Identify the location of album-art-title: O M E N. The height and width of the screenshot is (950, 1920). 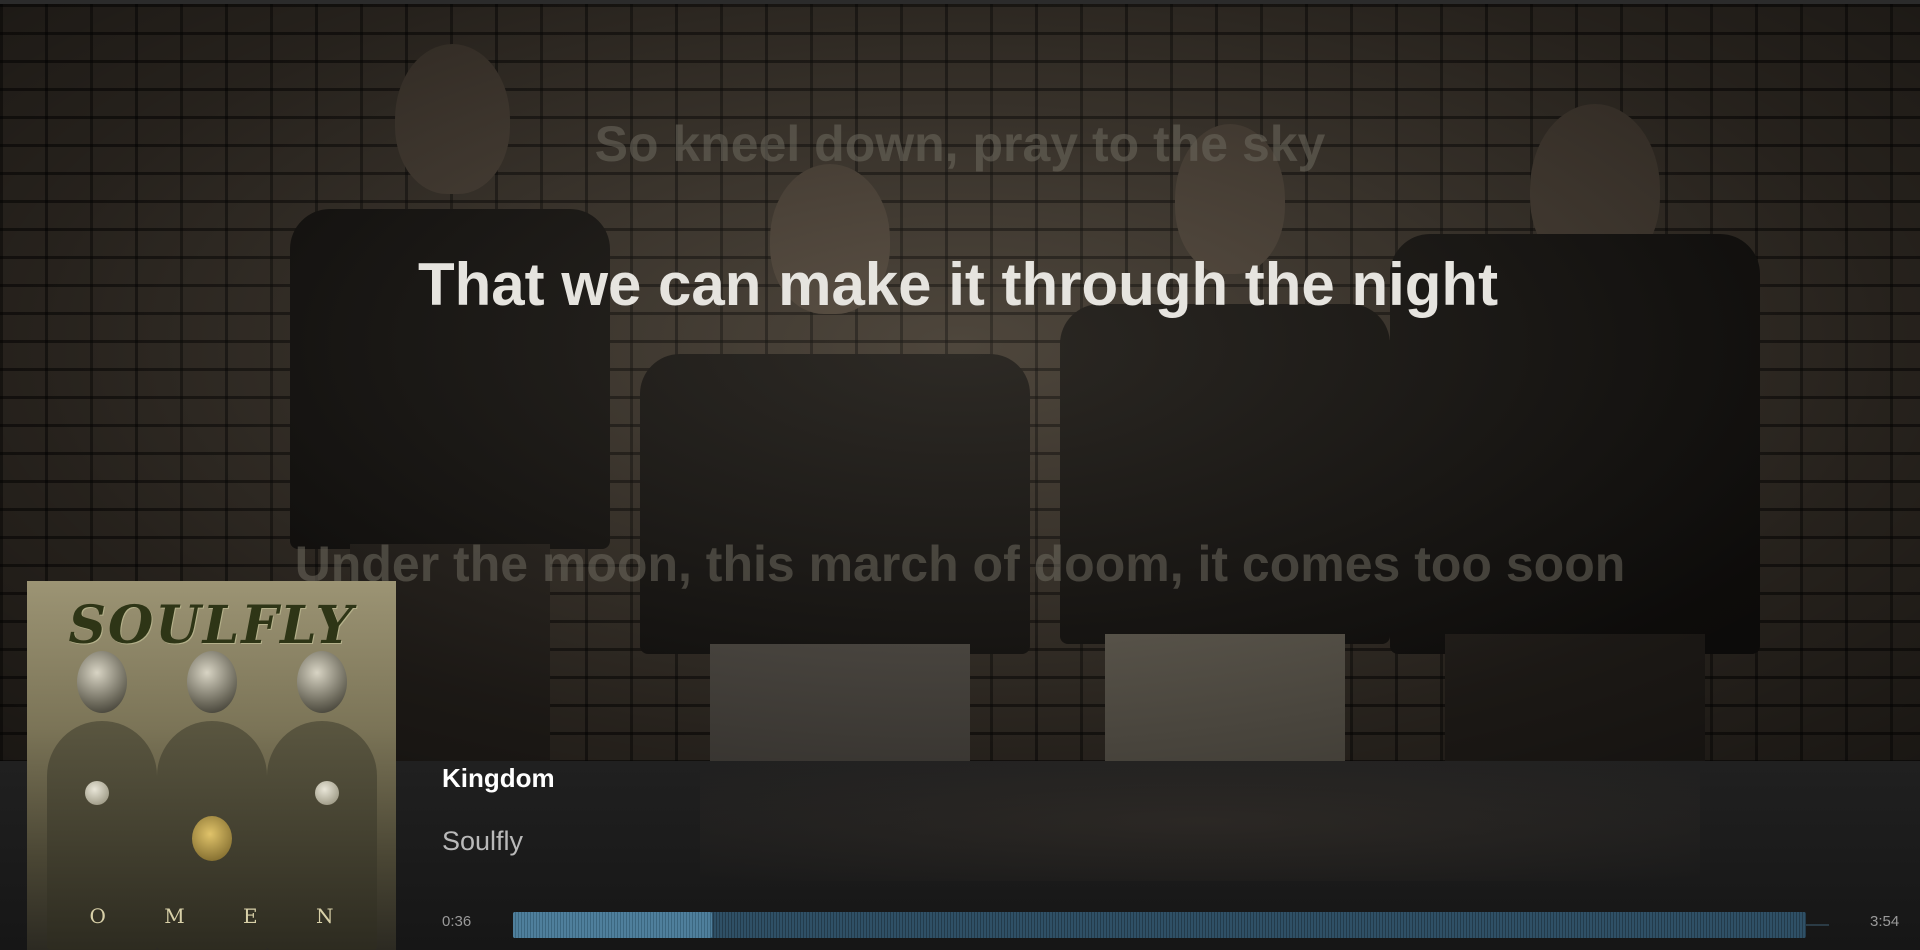
(224, 916).